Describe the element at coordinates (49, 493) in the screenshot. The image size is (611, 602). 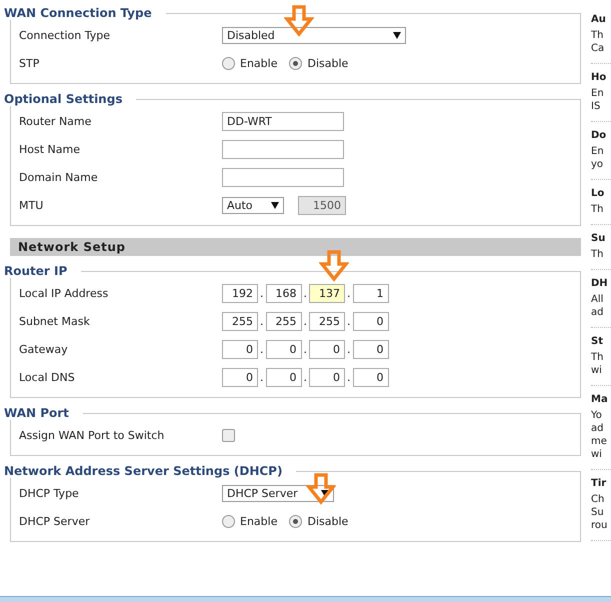
I see `field-label: DHCP Type` at that location.